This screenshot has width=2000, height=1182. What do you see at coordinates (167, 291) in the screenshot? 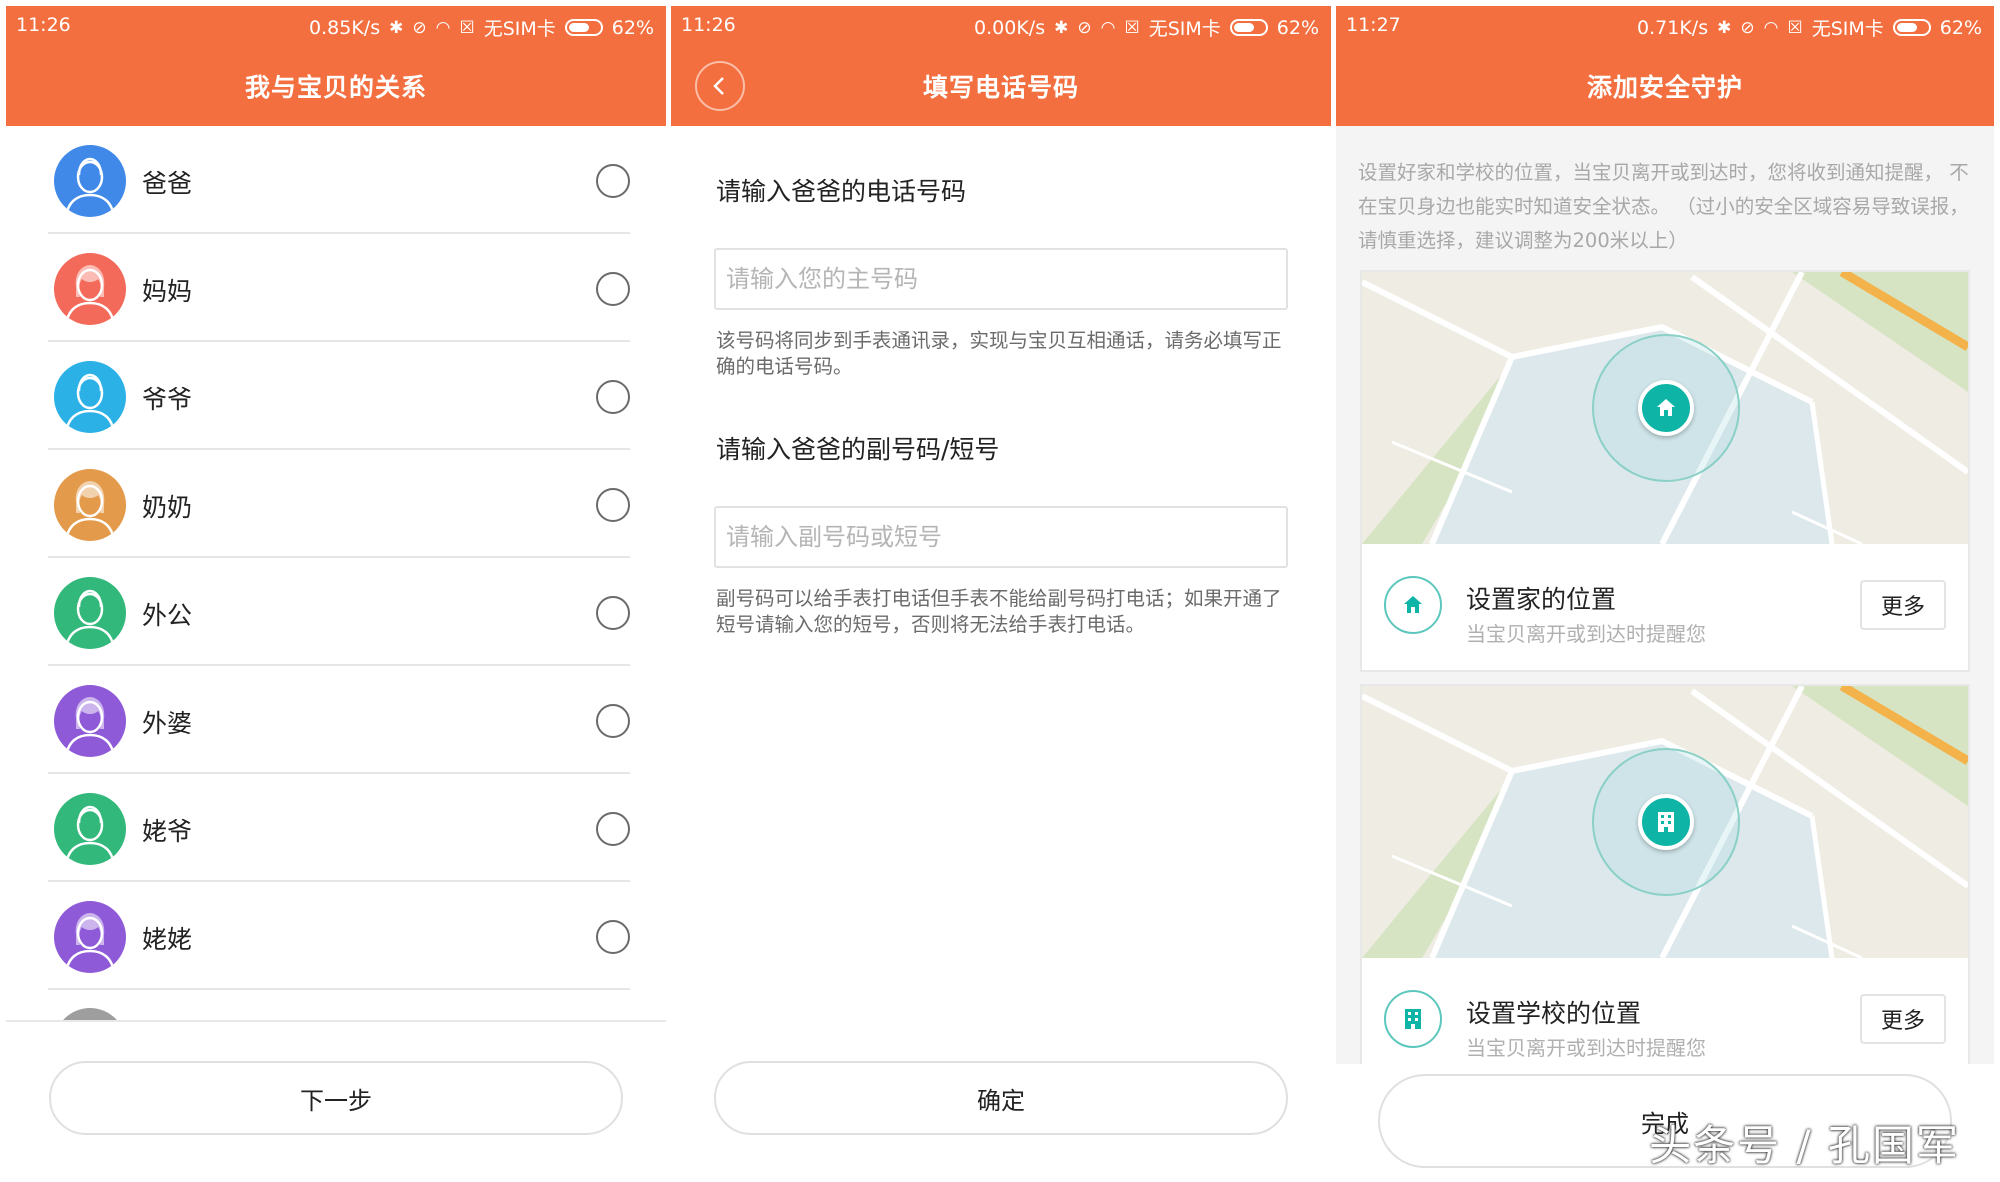
I see `relation-label: 妈妈` at bounding box center [167, 291].